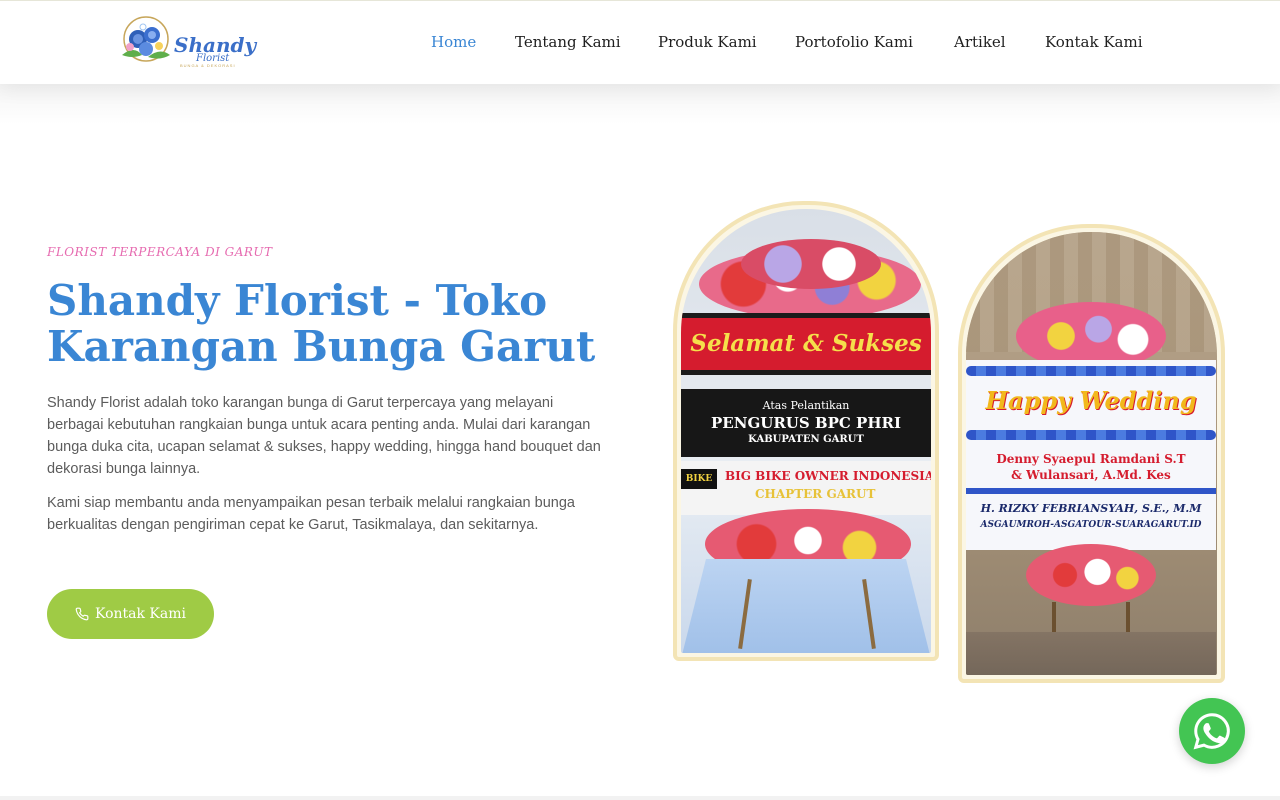 The image size is (1280, 800). I want to click on section-divider, so click(640, 798).